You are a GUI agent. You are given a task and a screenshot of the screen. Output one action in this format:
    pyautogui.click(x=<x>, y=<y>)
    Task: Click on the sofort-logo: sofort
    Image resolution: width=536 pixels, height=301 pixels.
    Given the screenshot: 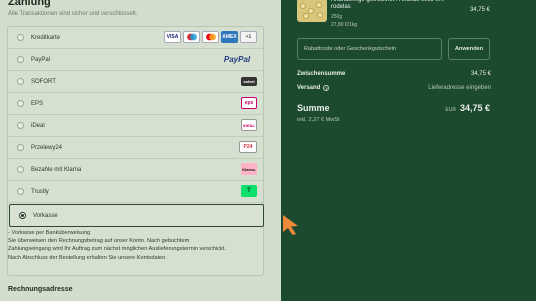 What is the action you would take?
    pyautogui.click(x=249, y=80)
    